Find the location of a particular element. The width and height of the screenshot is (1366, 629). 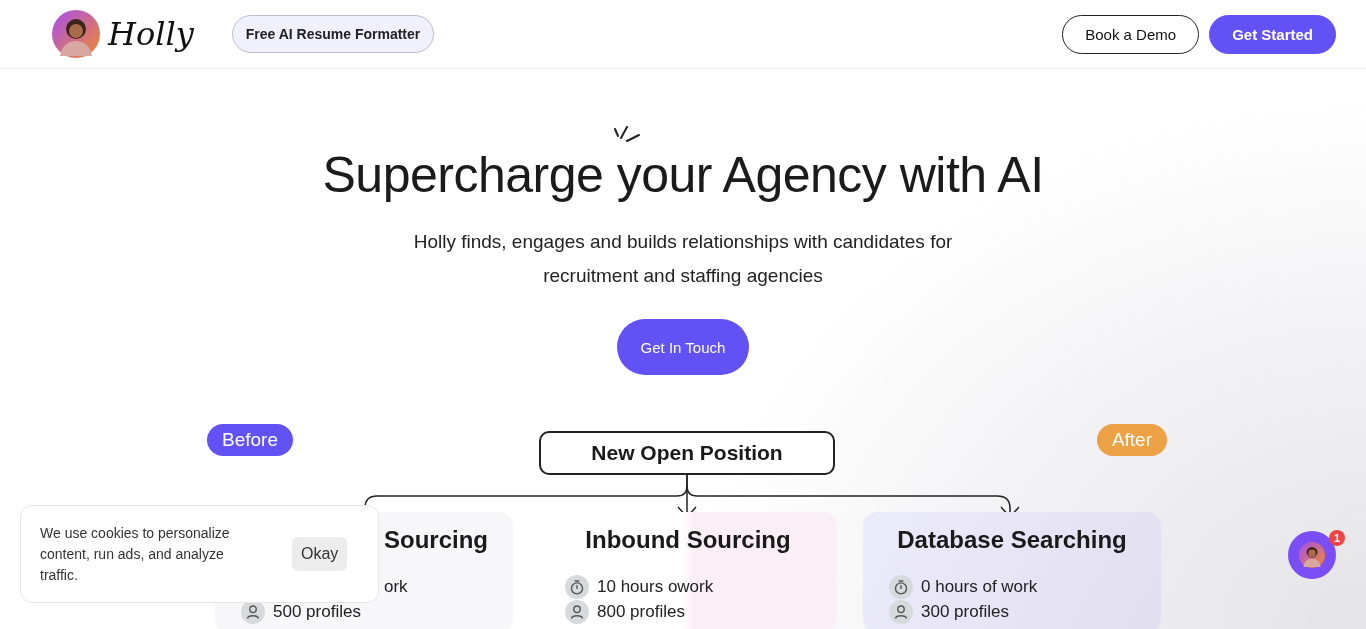

formatter-link: Free AI Resume Formatter is located at coordinates (333, 34).